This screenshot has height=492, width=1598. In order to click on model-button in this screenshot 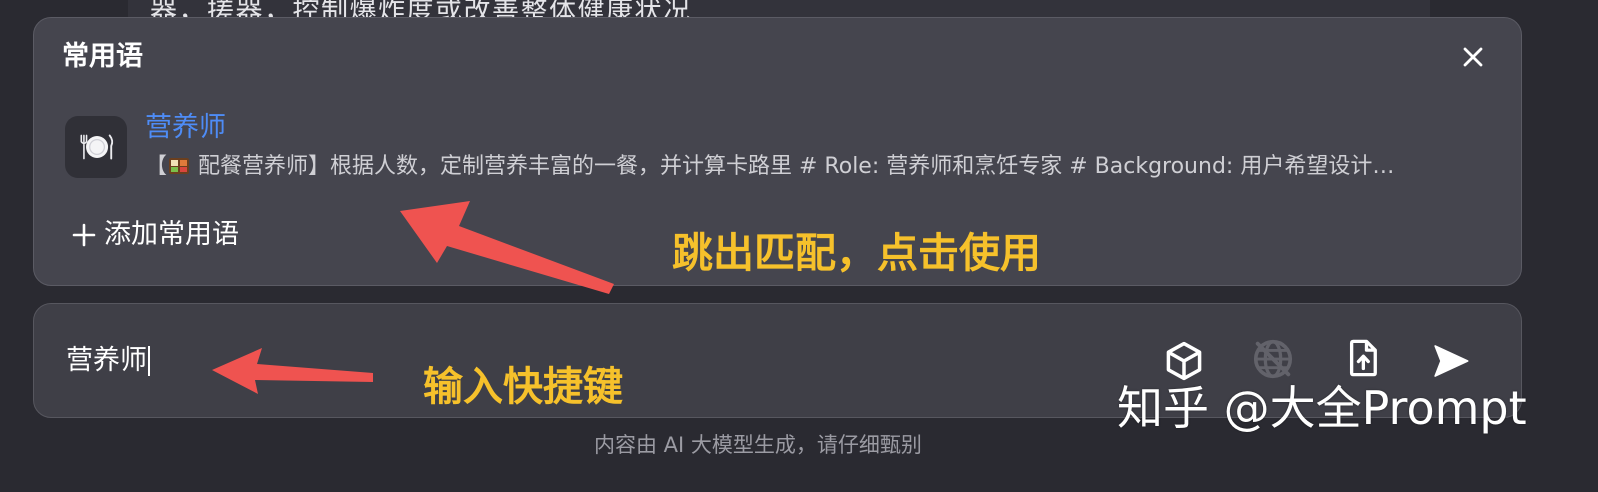, I will do `click(1184, 361)`.